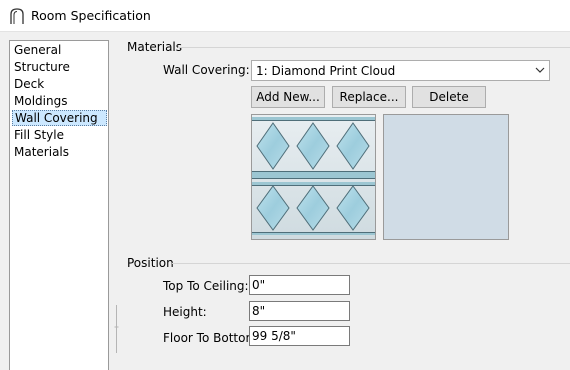  What do you see at coordinates (59, 85) in the screenshot?
I see `nav-item-deck: Deck` at bounding box center [59, 85].